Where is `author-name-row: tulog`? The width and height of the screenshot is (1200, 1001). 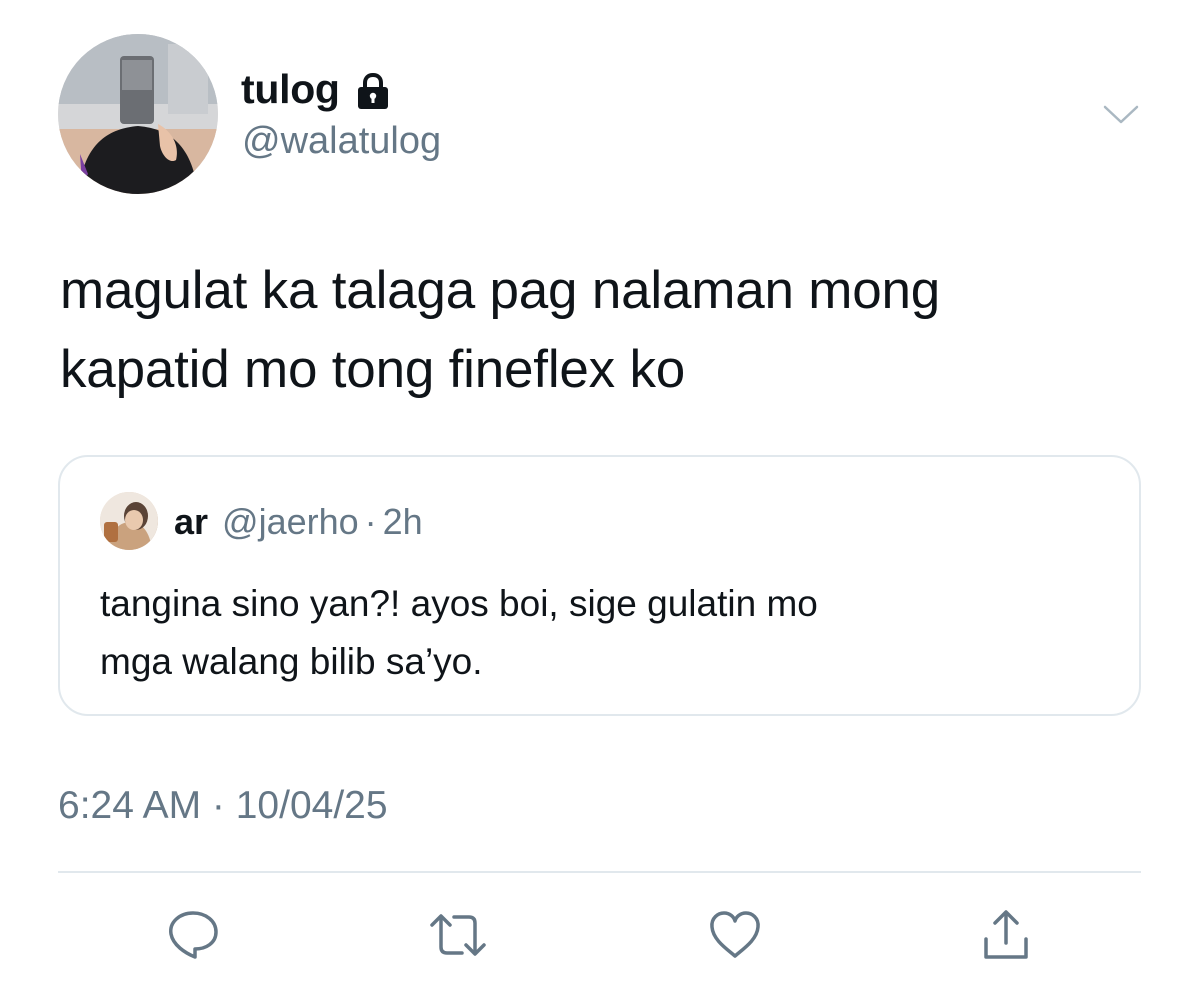
author-name-row: tulog is located at coordinates (316, 89).